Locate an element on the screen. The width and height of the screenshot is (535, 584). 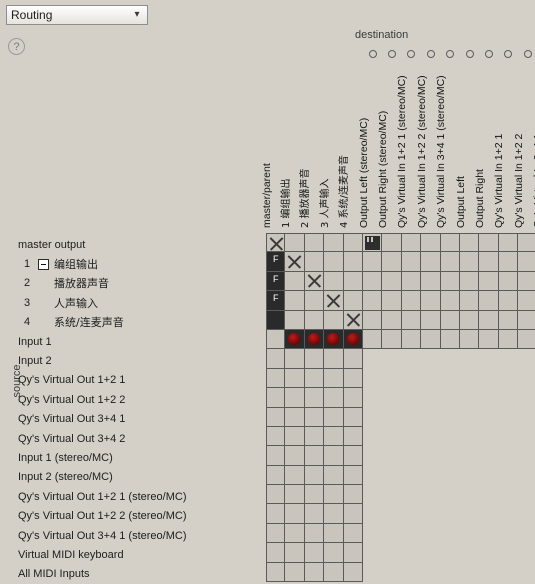
help-button: ? is located at coordinates (16, 46).